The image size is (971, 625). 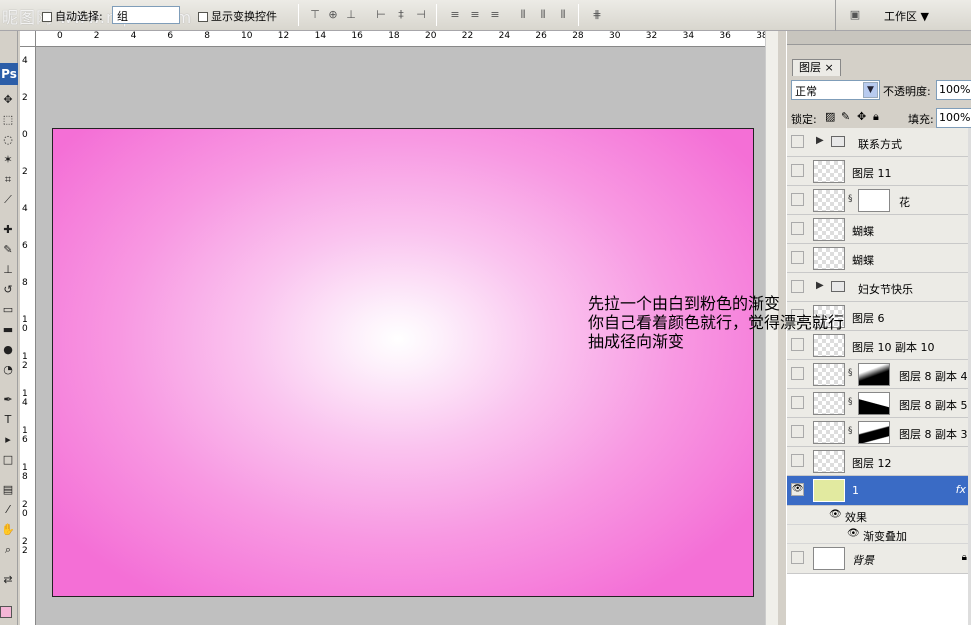 I want to click on healing-brush-icon: ✚, so click(x=8, y=230).